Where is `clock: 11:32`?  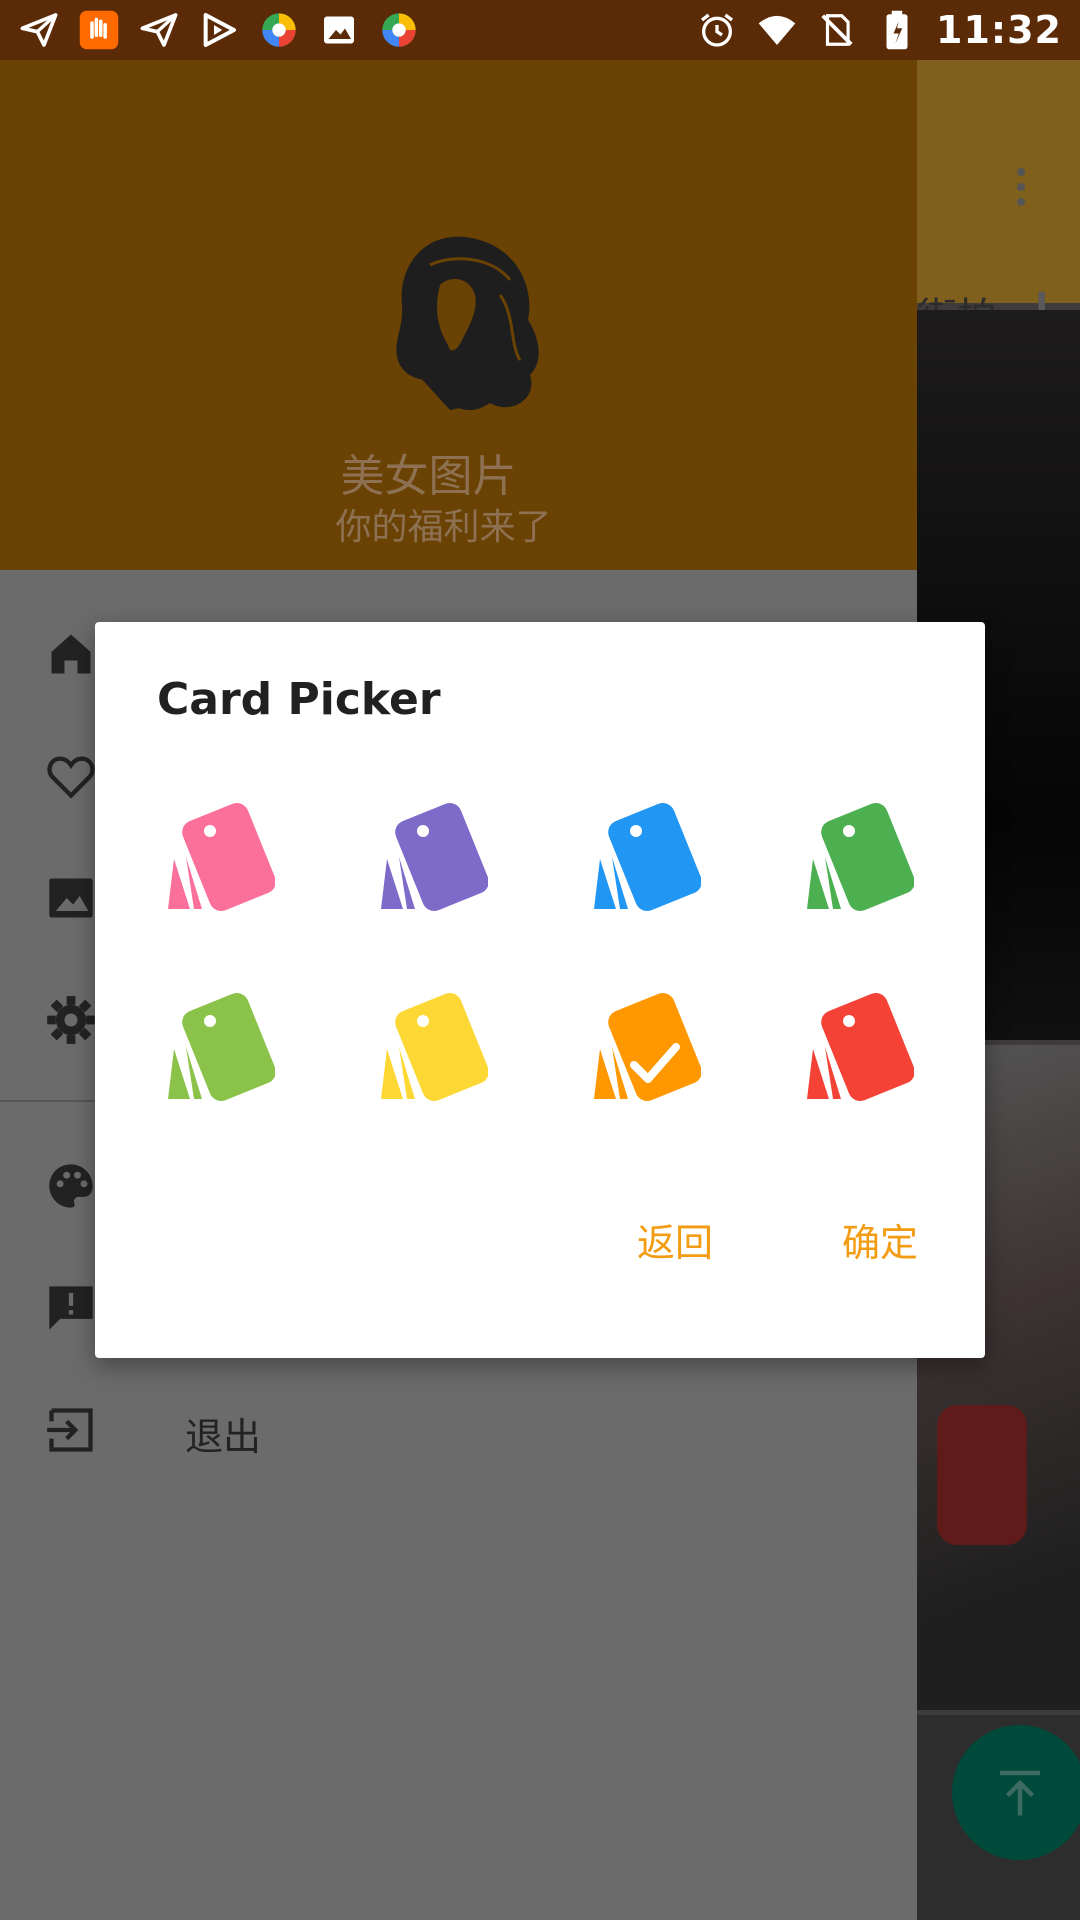 clock: 11:32 is located at coordinates (999, 30).